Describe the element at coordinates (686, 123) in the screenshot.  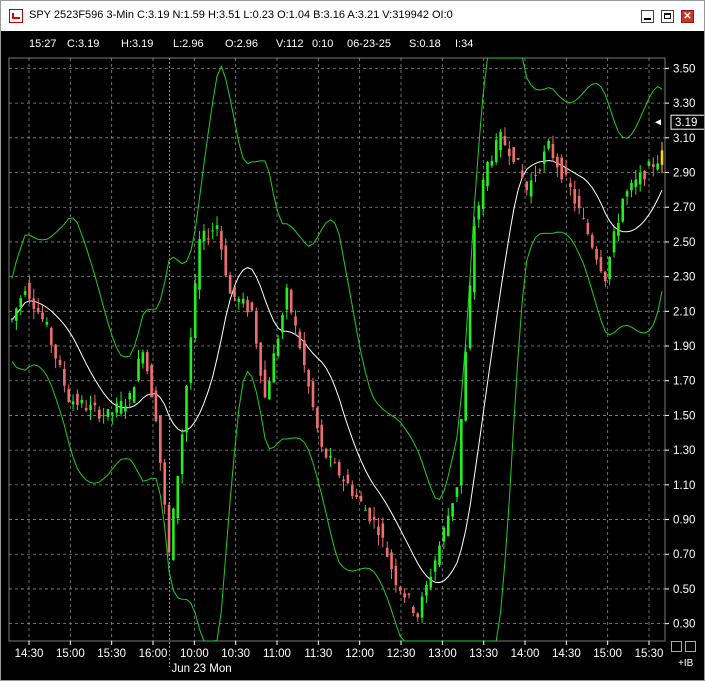
I see `last-price-label: 3.19` at that location.